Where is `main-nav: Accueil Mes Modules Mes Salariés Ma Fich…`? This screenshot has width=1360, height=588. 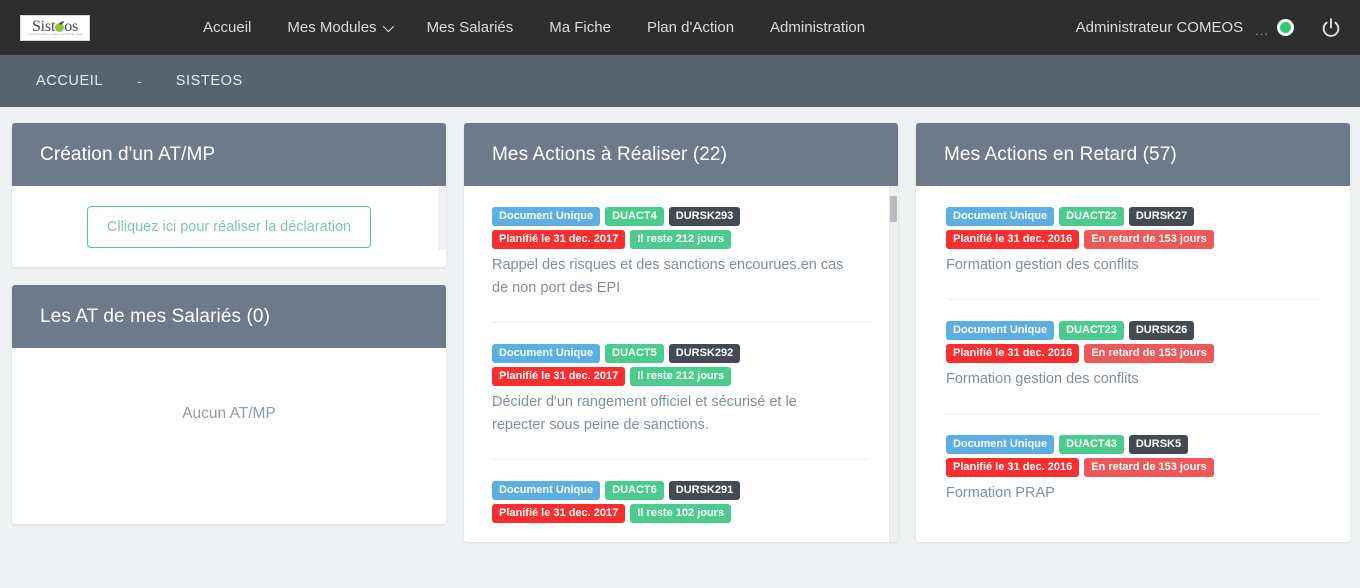 main-nav: Accueil Mes Modules Mes Salariés Ma Fich… is located at coordinates (534, 27).